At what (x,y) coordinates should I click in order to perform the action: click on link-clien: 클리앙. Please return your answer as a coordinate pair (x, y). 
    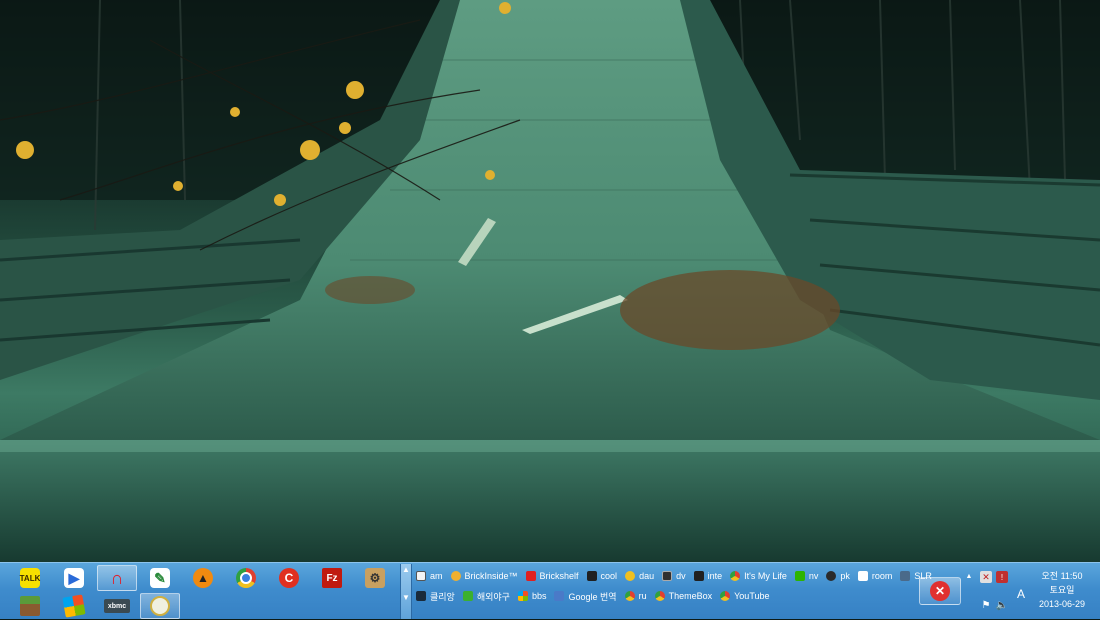
    Looking at the image, I should click on (435, 596).